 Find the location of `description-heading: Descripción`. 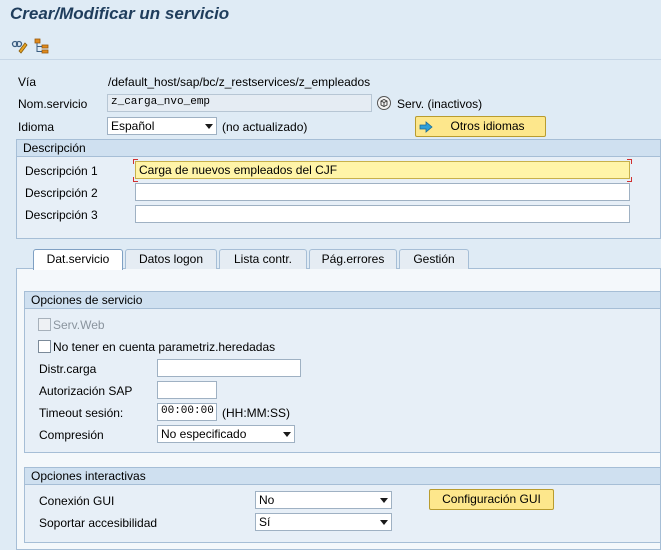

description-heading: Descripción is located at coordinates (338, 148).